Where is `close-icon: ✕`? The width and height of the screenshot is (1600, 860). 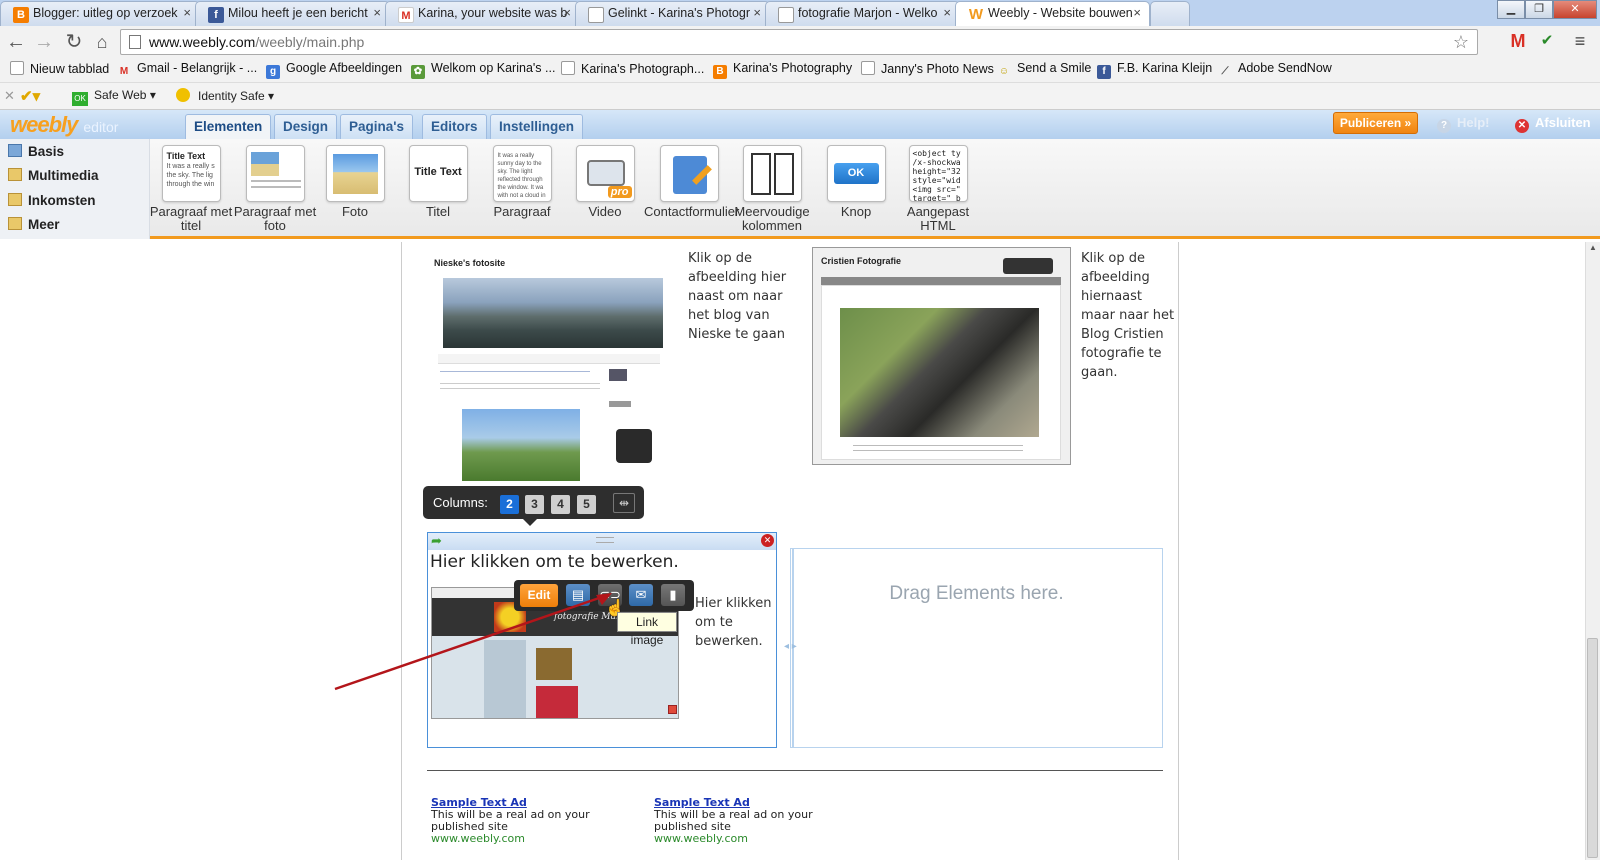
close-icon: ✕ is located at coordinates (9, 96).